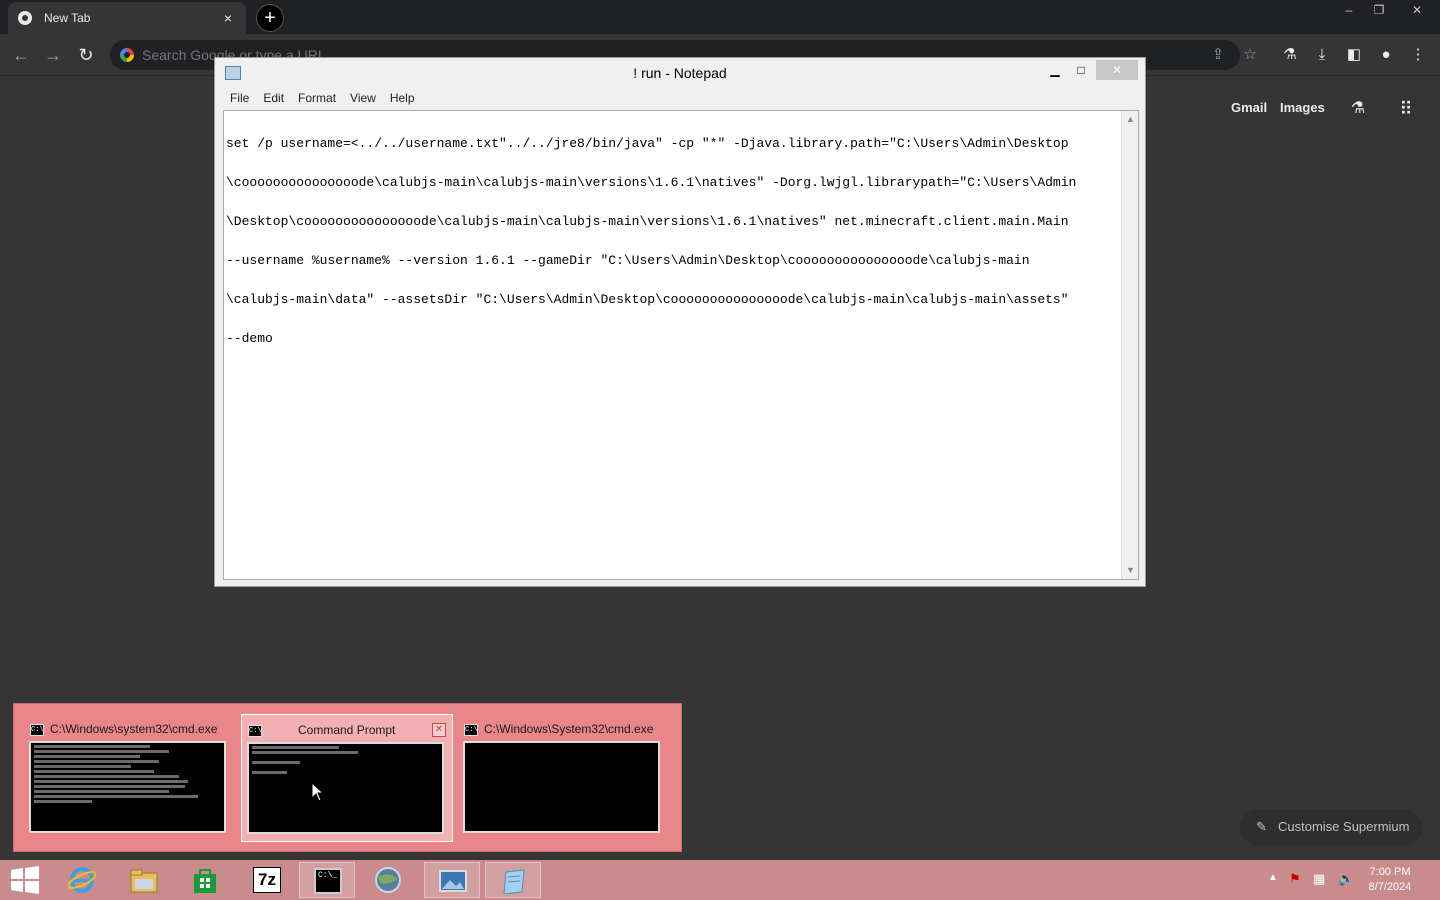 This screenshot has height=900, width=1440. Describe the element at coordinates (1129, 345) in the screenshot. I see `notepad-scrollbar: ▲ ▼` at that location.